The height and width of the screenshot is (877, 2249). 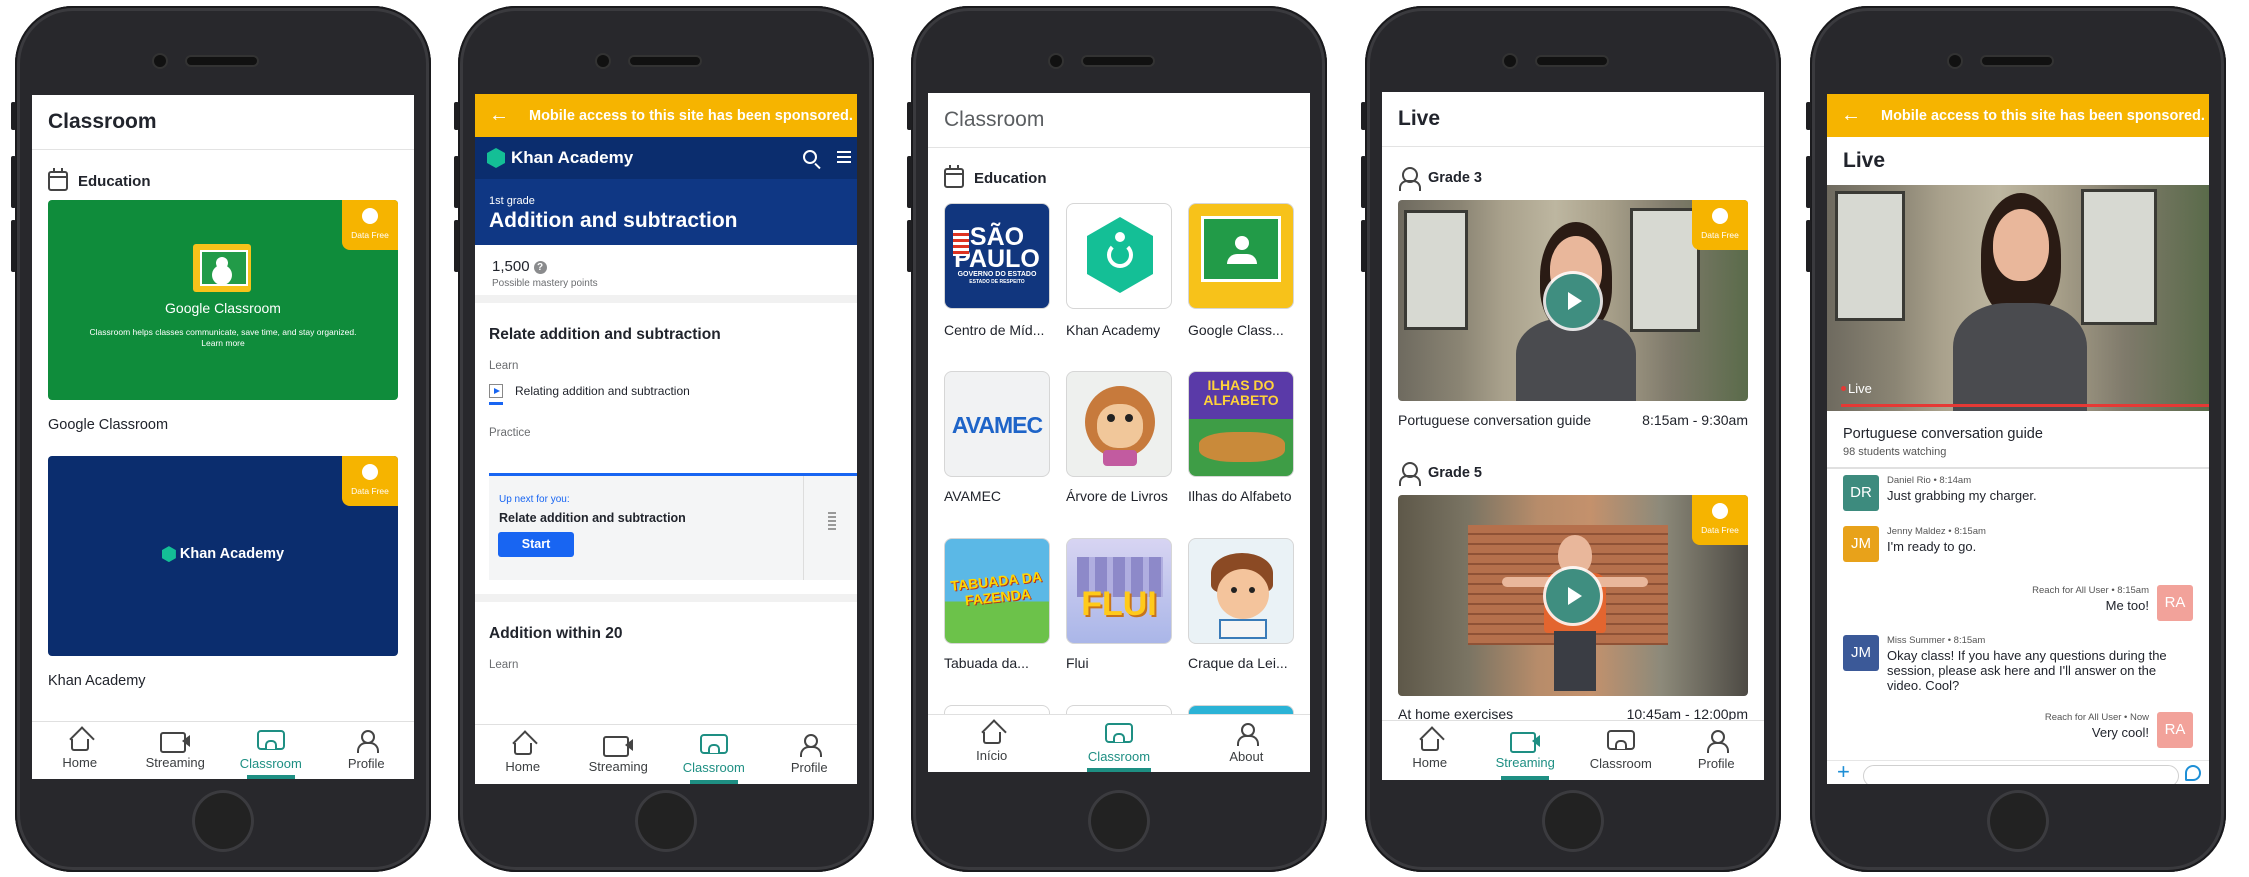 What do you see at coordinates (2021, 774) in the screenshot?
I see `chat-input` at bounding box center [2021, 774].